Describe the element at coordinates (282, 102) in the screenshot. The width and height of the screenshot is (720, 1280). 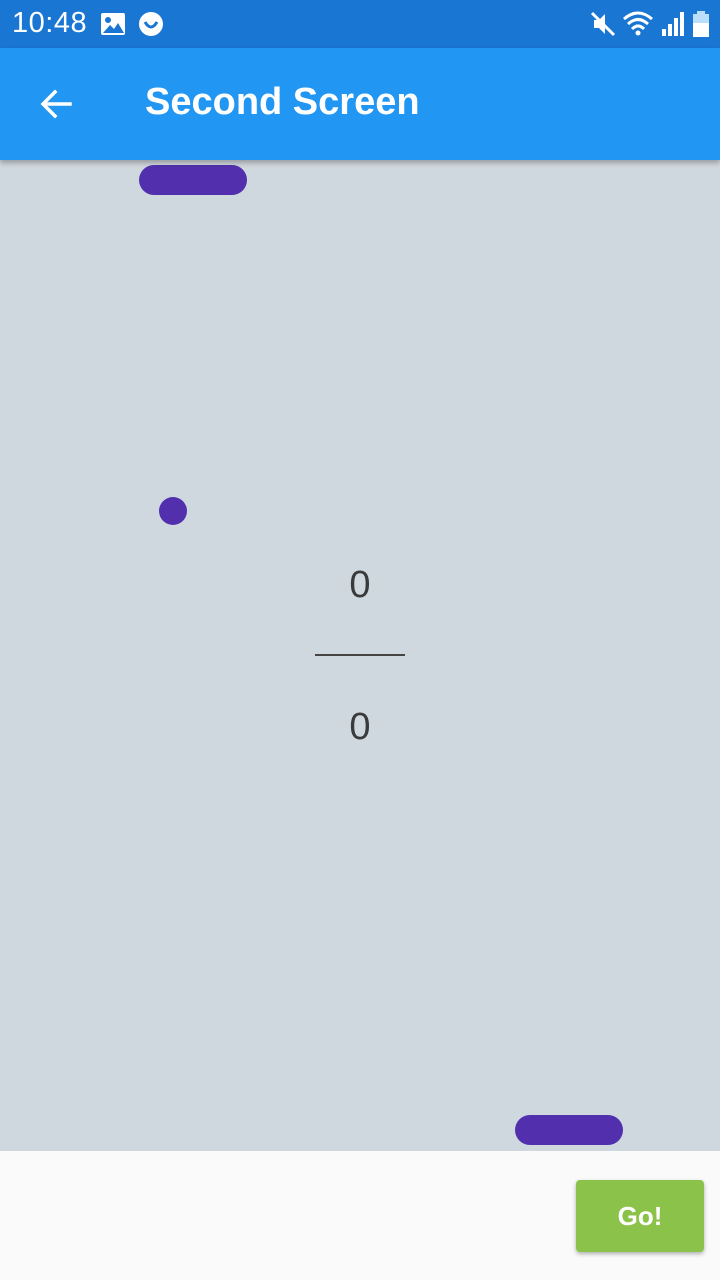
I see `page-title: Second Screen` at that location.